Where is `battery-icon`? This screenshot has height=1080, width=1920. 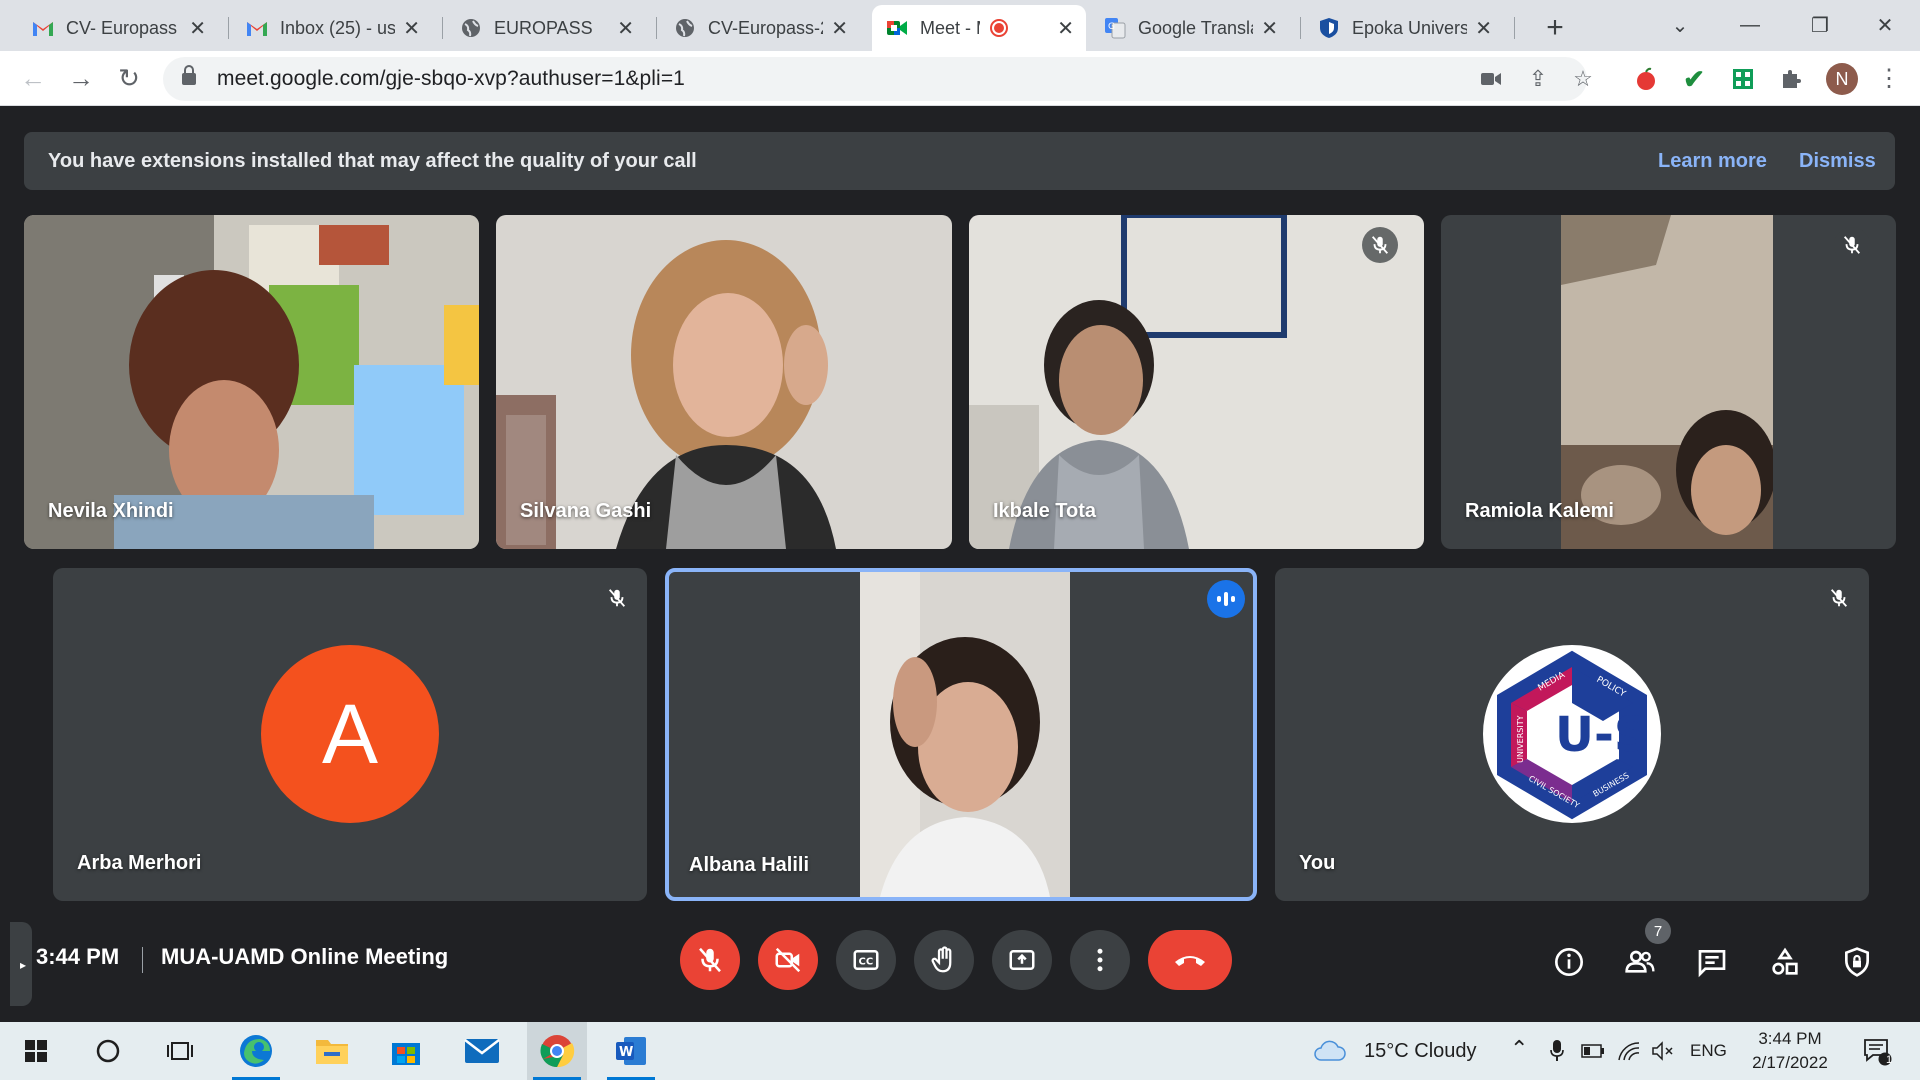 battery-icon is located at coordinates (1593, 1051).